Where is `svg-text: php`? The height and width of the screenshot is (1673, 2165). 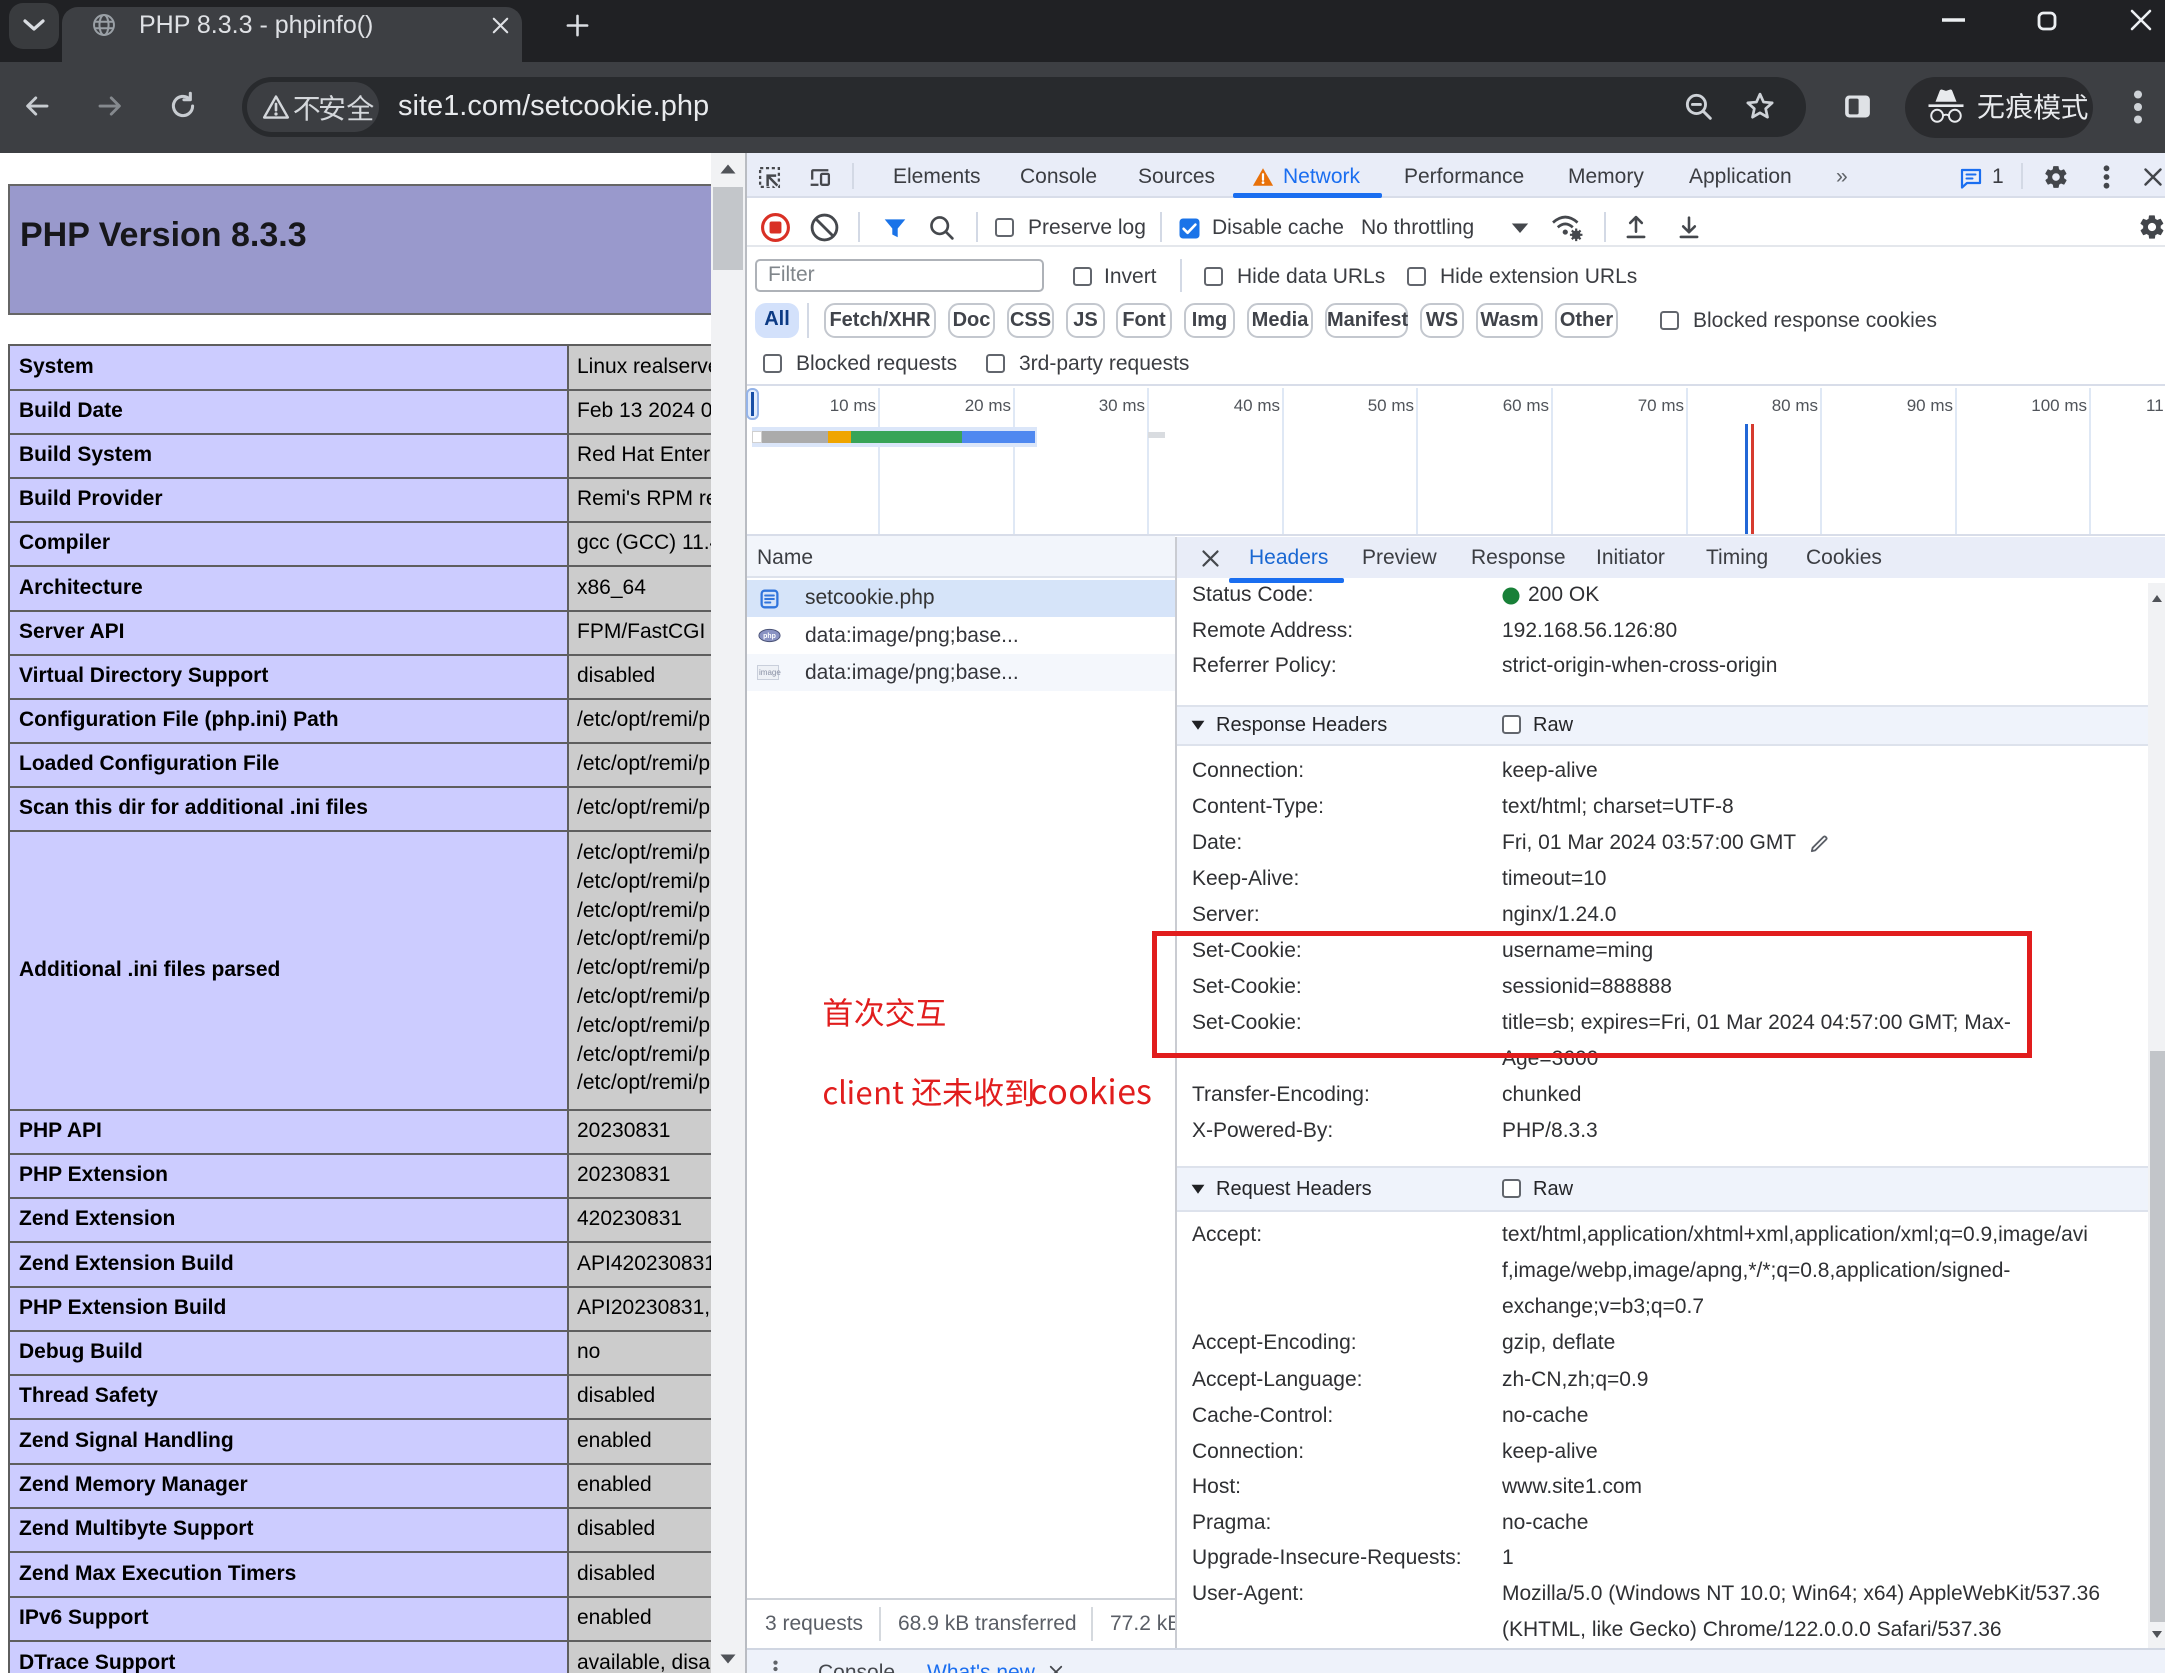 svg-text: php is located at coordinates (769, 636).